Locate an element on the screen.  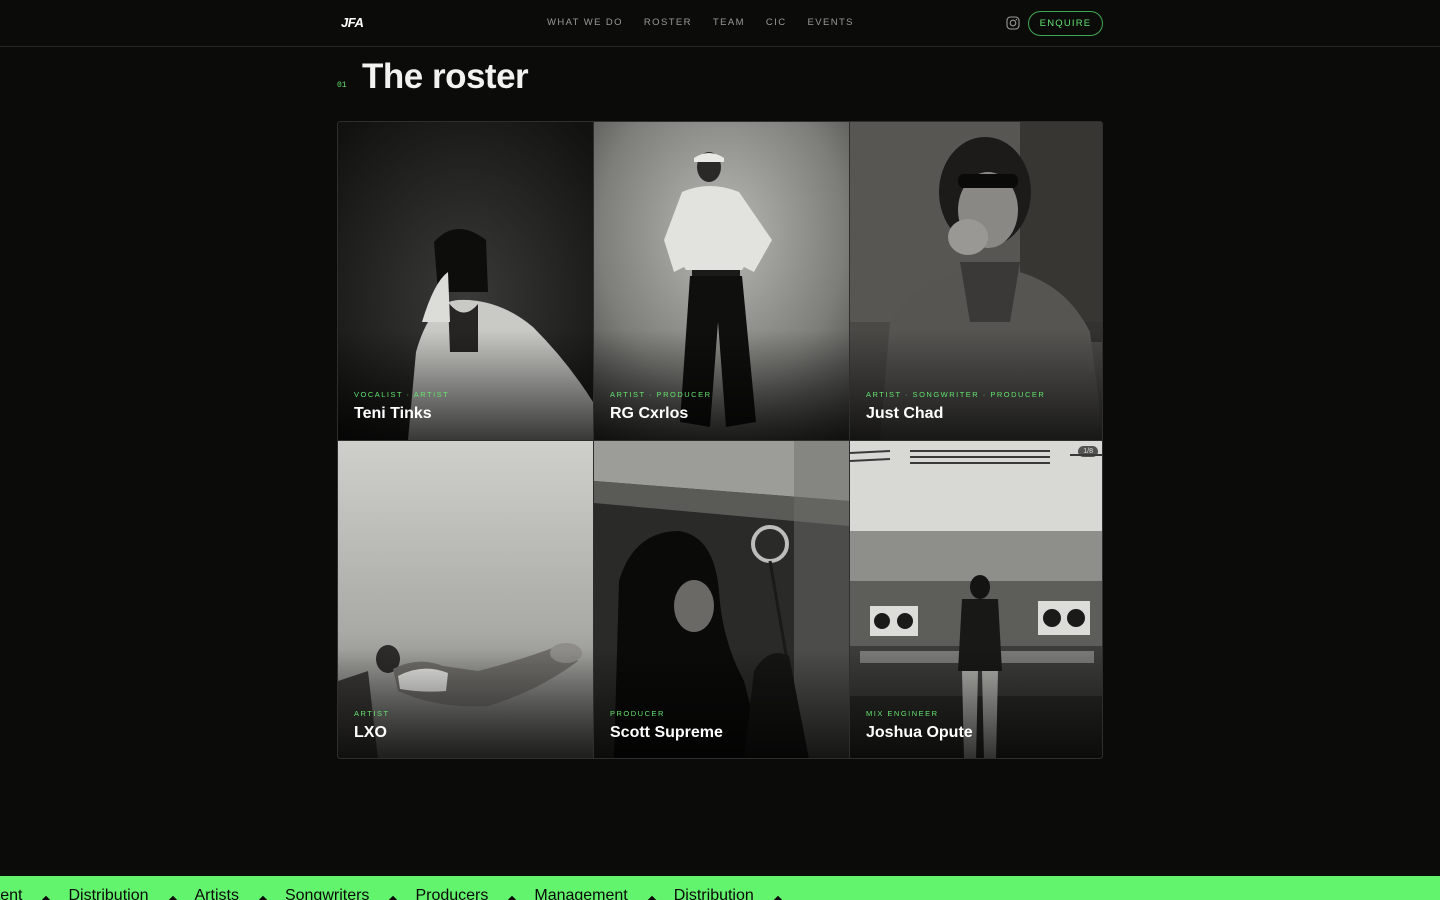
nav-roster: ROSTER is located at coordinates (668, 22).